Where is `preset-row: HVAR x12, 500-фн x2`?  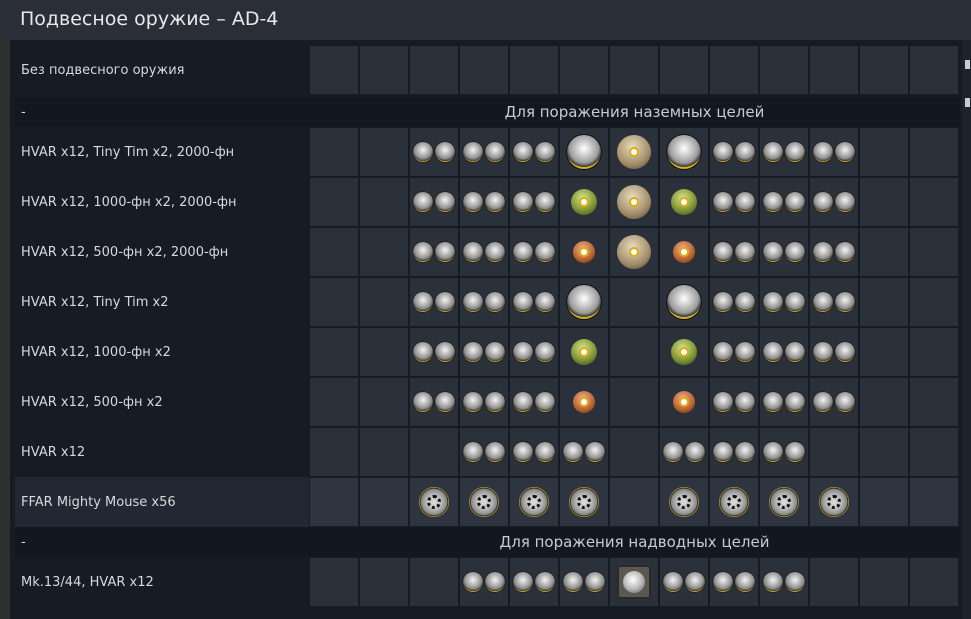
preset-row: HVAR x12, 500-фн x2 is located at coordinates (487, 402).